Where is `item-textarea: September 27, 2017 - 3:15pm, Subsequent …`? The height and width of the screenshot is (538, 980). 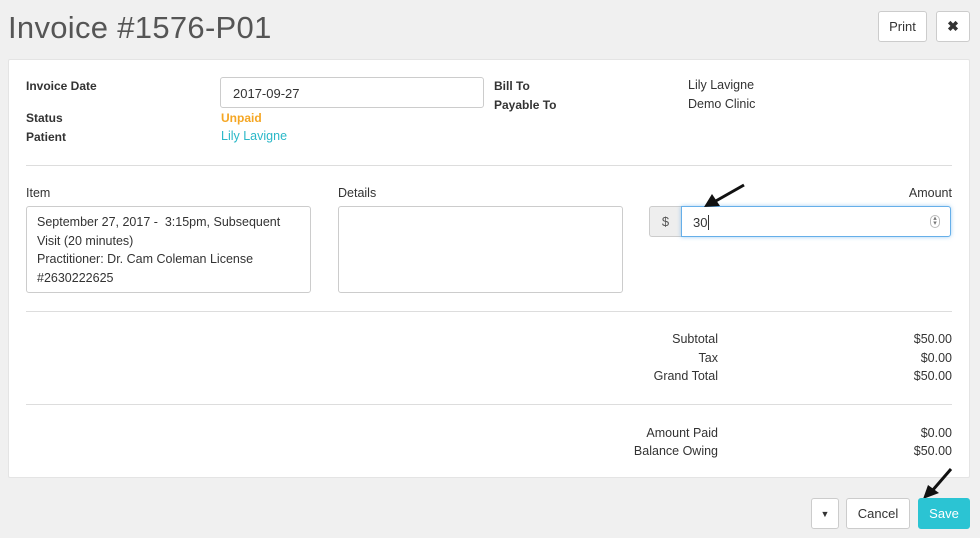
item-textarea: September 27, 2017 - 3:15pm, Subsequent … is located at coordinates (168, 249).